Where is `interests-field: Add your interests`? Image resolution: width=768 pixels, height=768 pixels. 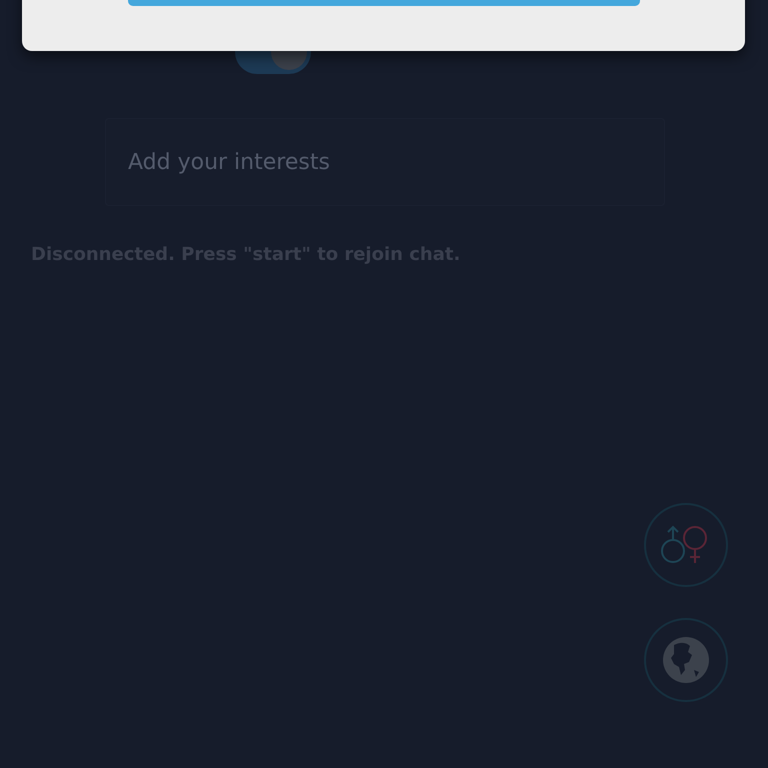
interests-field: Add your interests is located at coordinates (385, 162).